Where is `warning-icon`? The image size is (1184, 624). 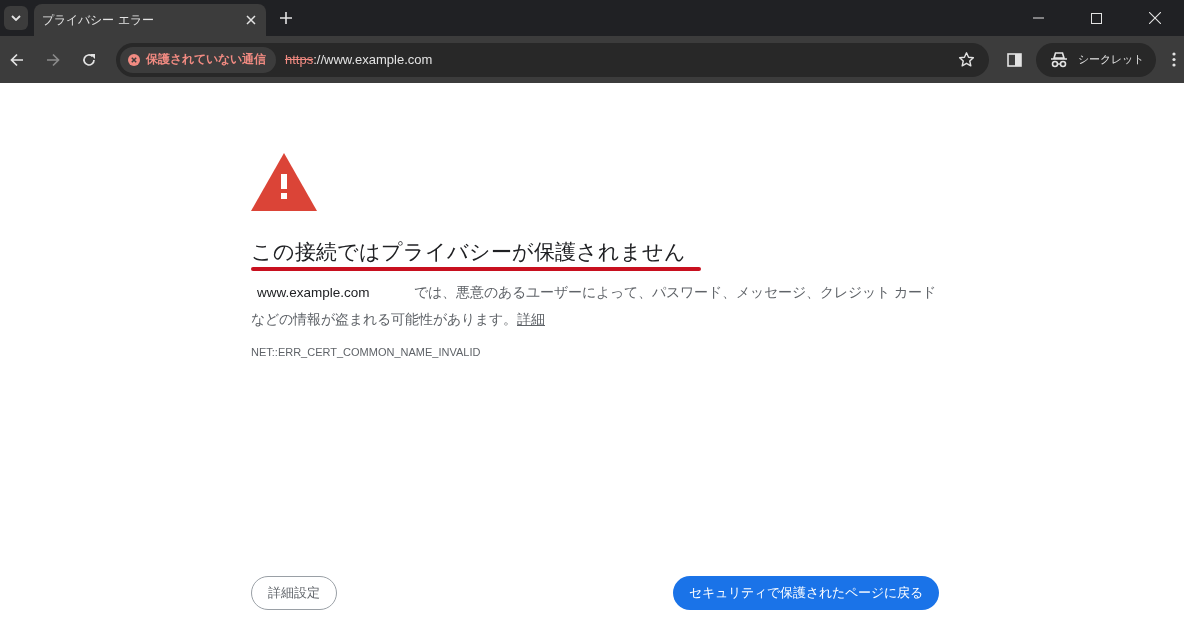
warning-icon is located at coordinates (284, 182).